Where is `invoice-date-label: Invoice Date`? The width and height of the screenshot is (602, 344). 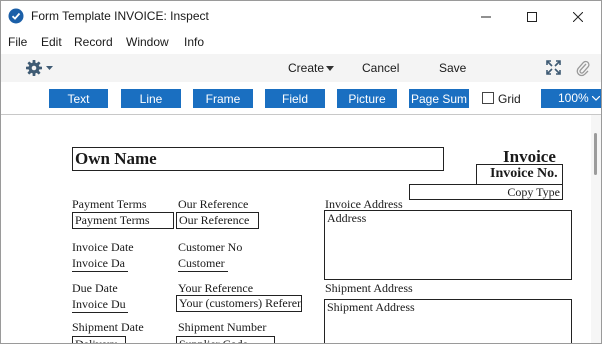
invoice-date-label: Invoice Date is located at coordinates (103, 247).